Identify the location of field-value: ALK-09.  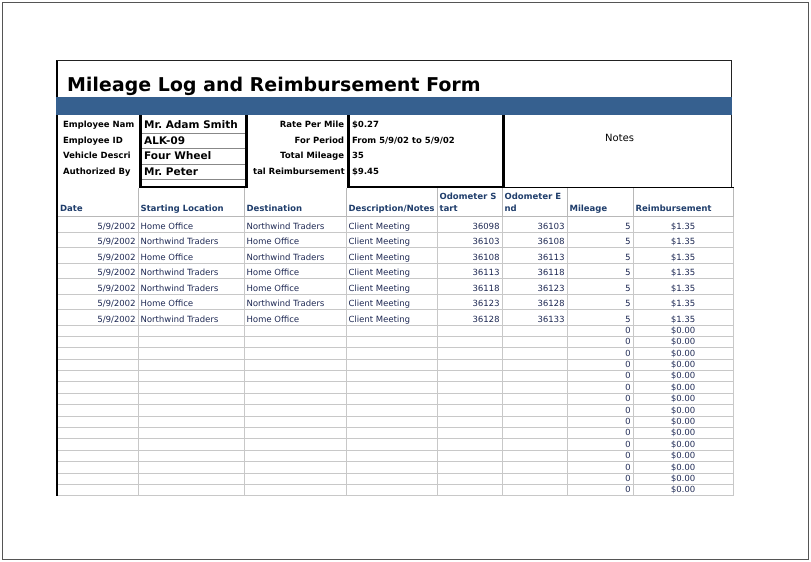
(193, 141).